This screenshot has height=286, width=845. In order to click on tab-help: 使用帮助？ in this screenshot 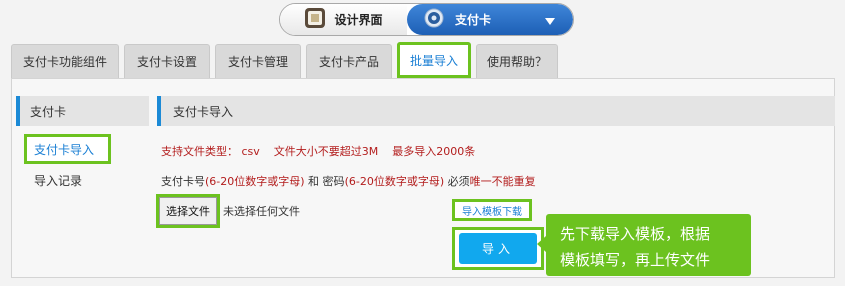, I will do `click(517, 61)`.